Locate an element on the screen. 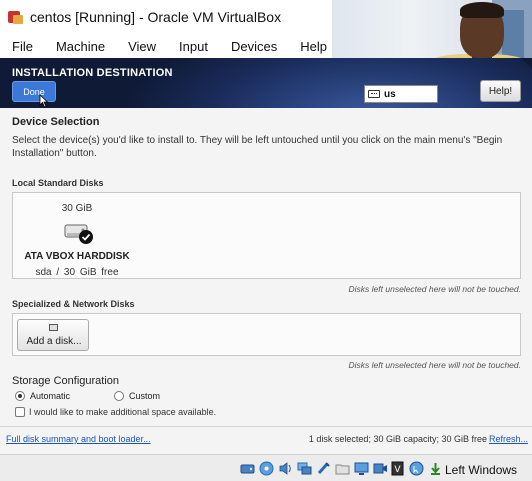 This screenshot has height=481, width=532. svg-text: V is located at coordinates (397, 470).